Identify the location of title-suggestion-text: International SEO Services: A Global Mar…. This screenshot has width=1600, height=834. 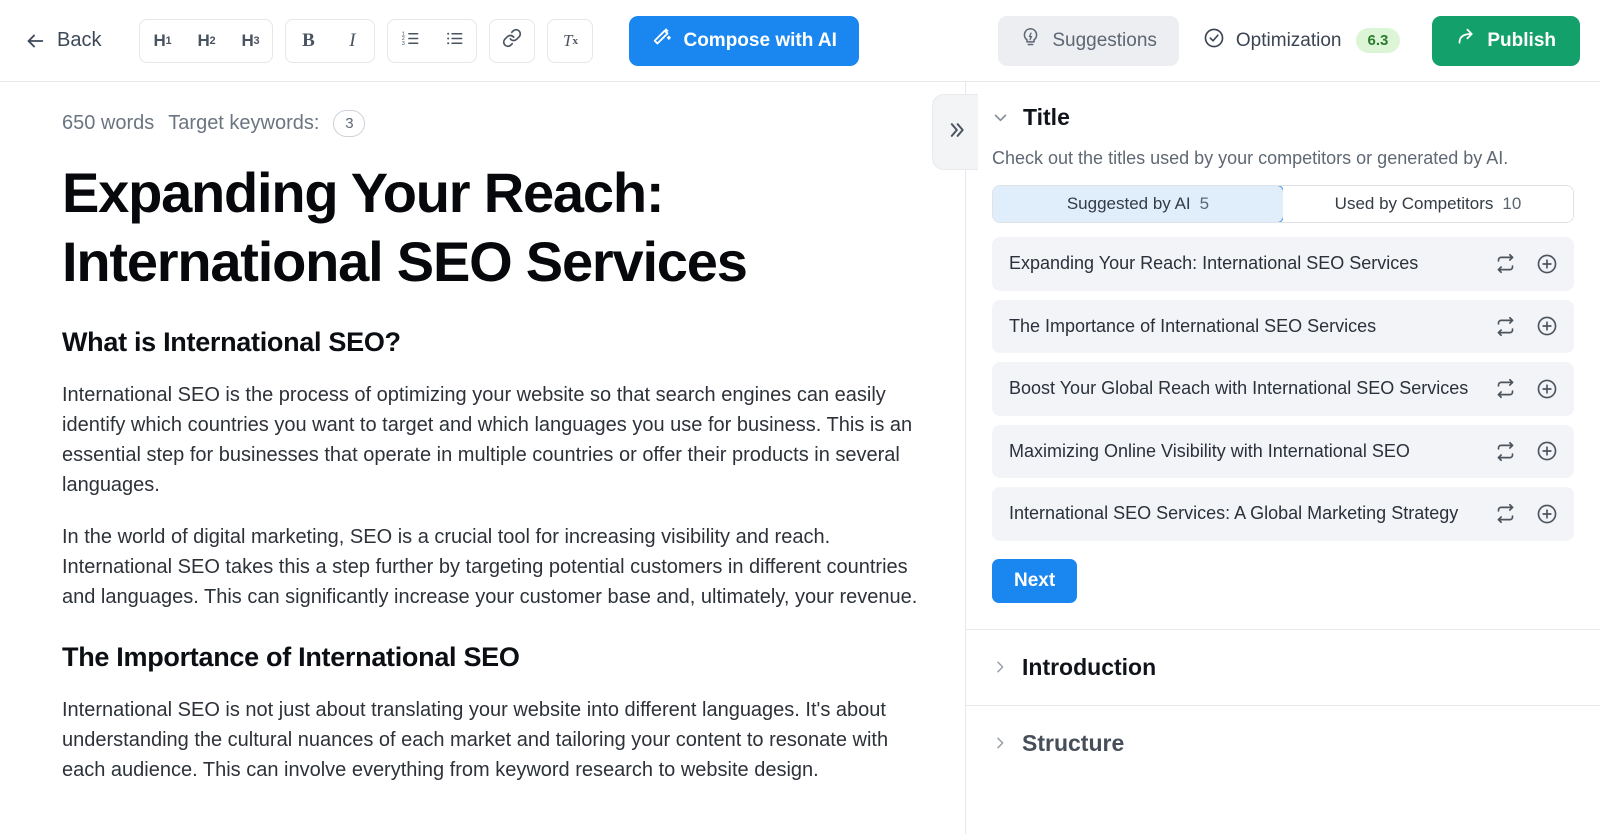
(1234, 513).